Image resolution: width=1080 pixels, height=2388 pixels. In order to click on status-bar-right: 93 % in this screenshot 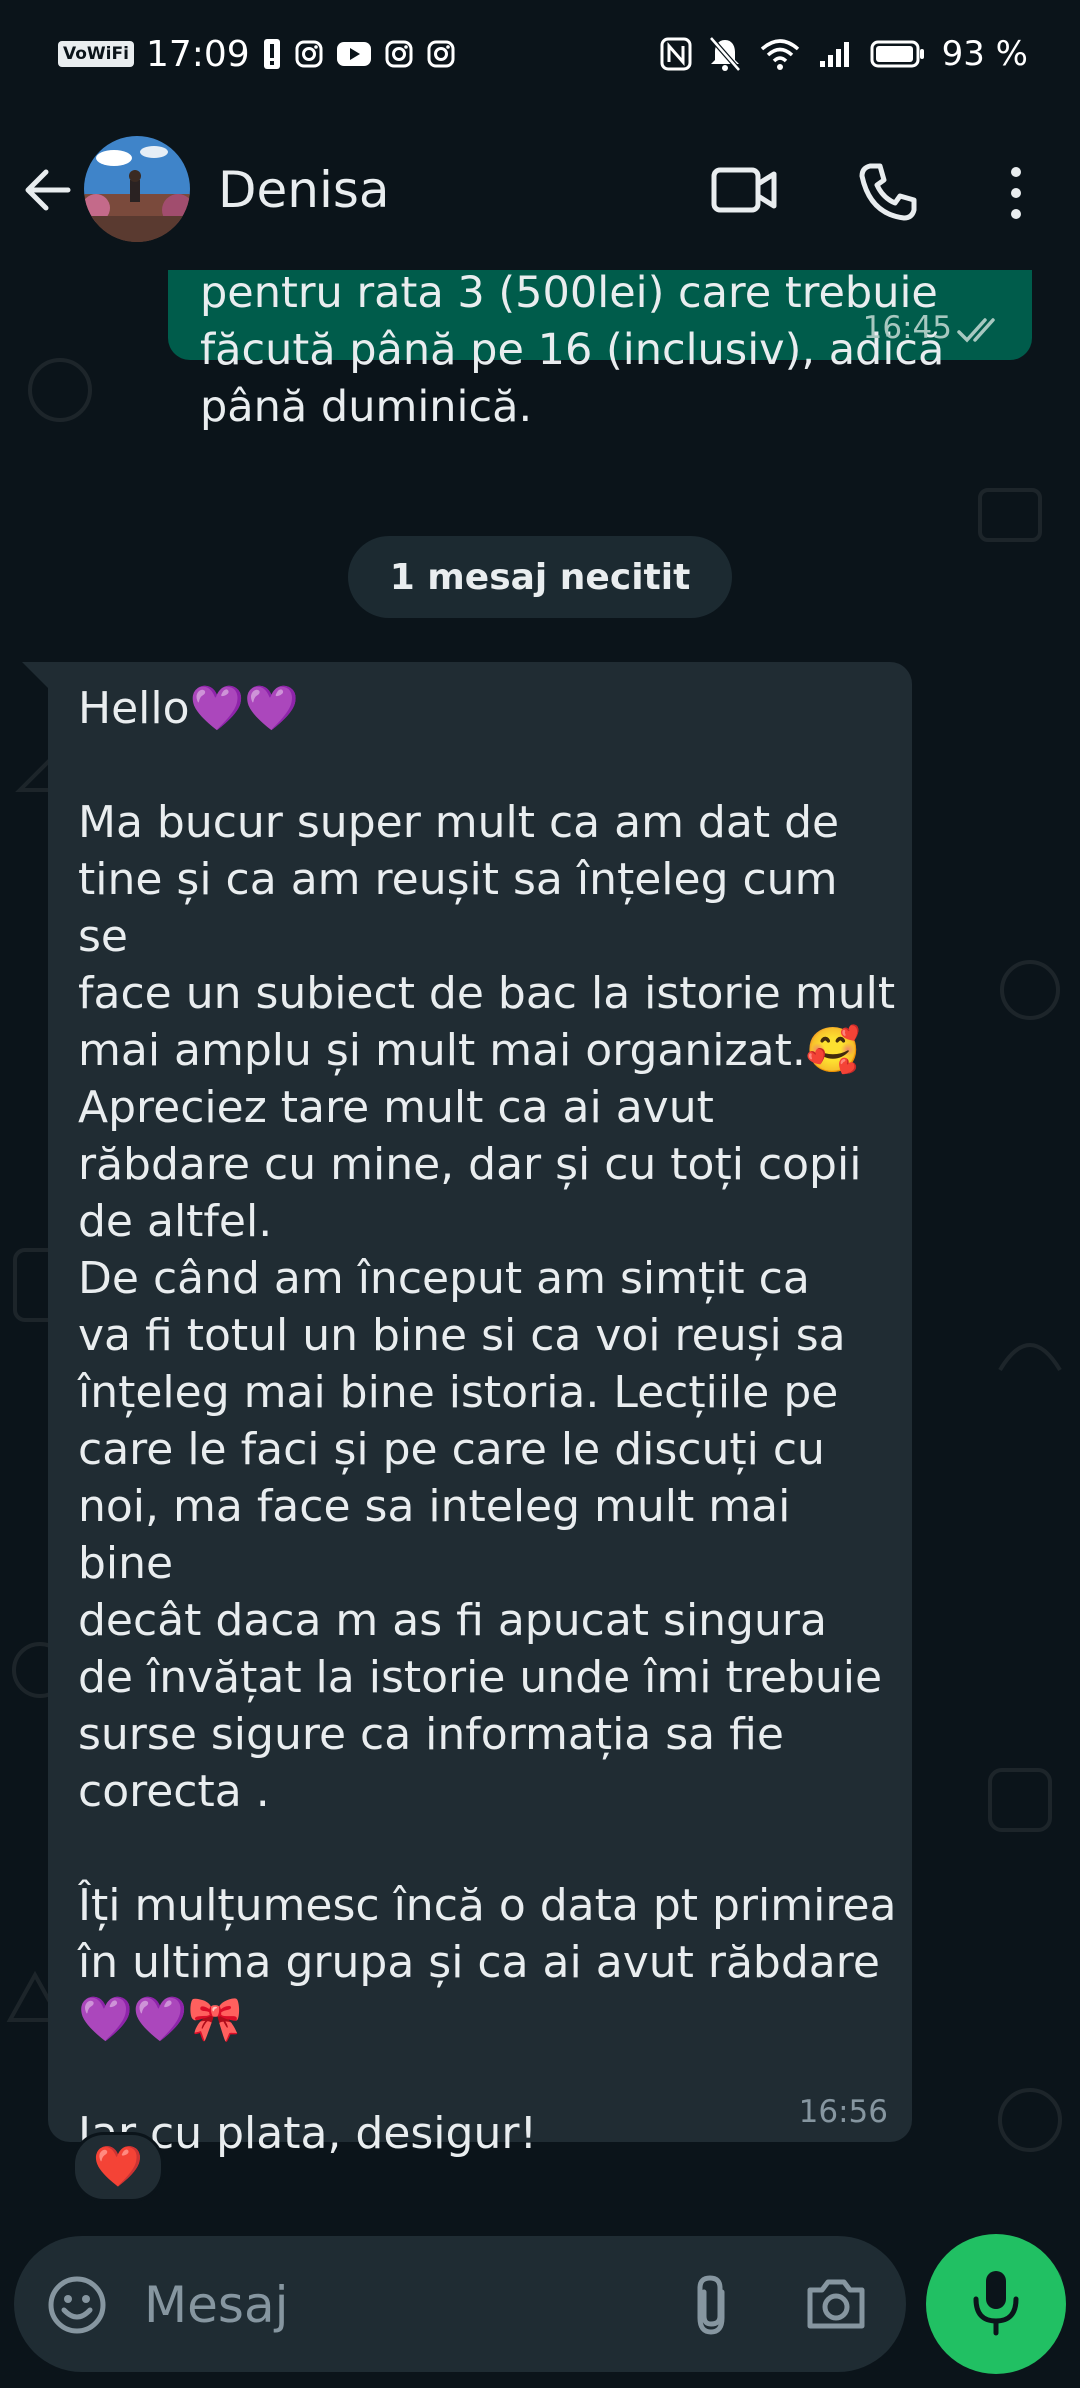, I will do `click(844, 54)`.